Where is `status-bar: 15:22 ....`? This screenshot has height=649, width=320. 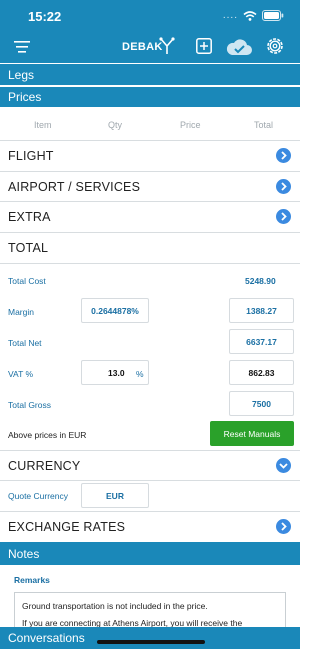 status-bar: 15:22 .... is located at coordinates (150, 15).